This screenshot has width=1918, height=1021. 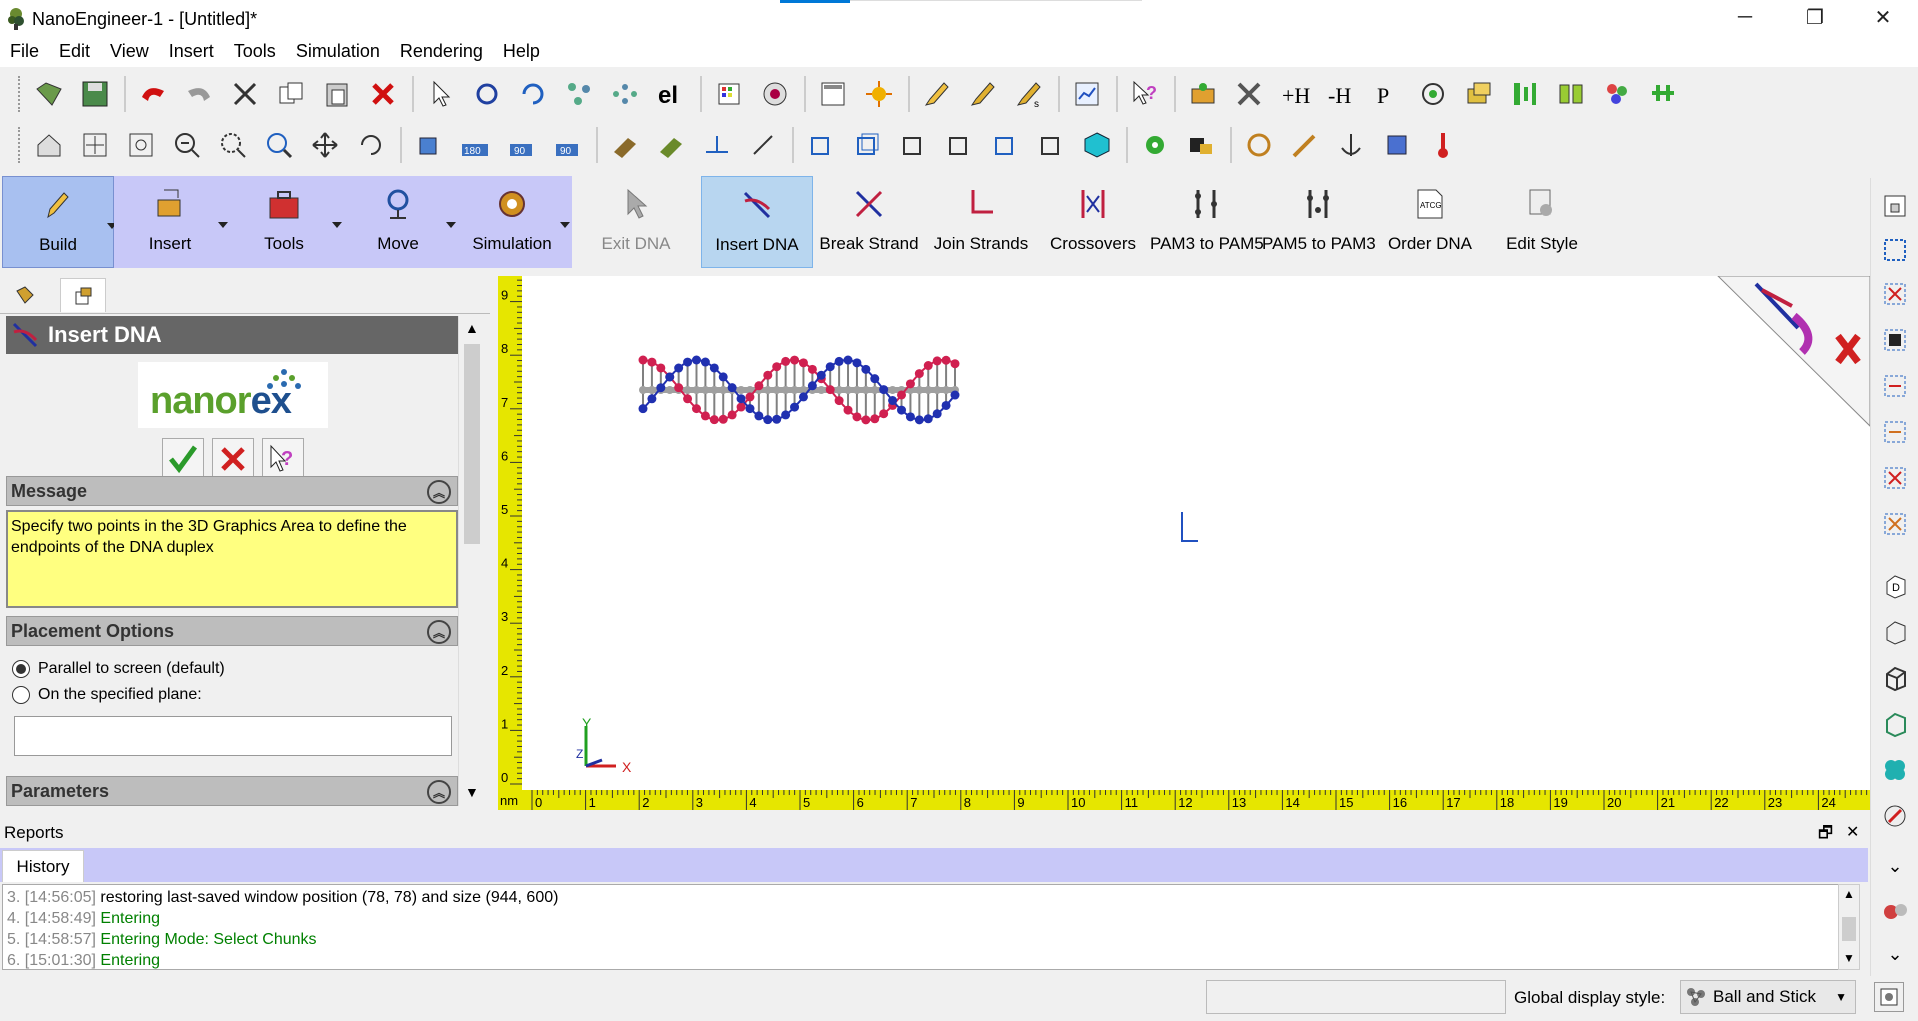 I want to click on cmd-move: Move, so click(x=398, y=222).